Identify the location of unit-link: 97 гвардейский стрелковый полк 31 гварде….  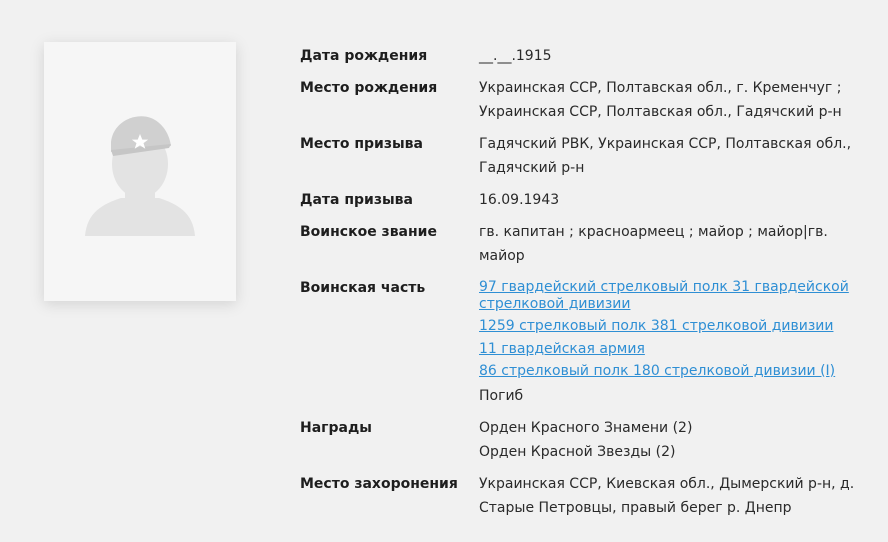
(669, 295).